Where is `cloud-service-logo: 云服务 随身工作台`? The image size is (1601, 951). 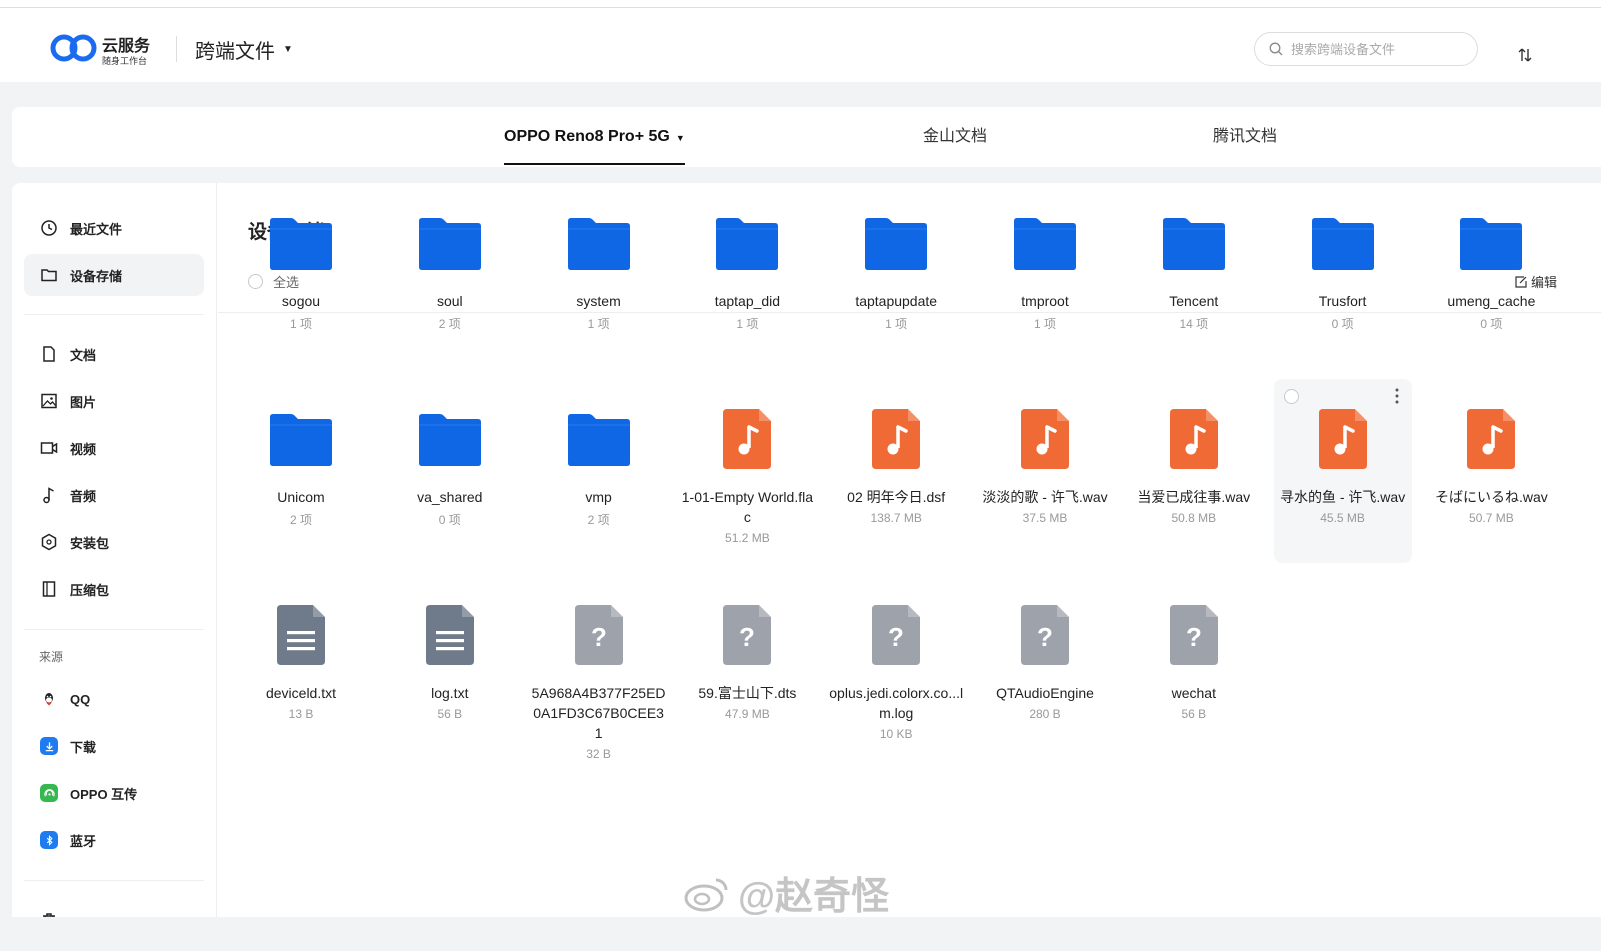
cloud-service-logo: 云服务 随身工作台 is located at coordinates (110, 50).